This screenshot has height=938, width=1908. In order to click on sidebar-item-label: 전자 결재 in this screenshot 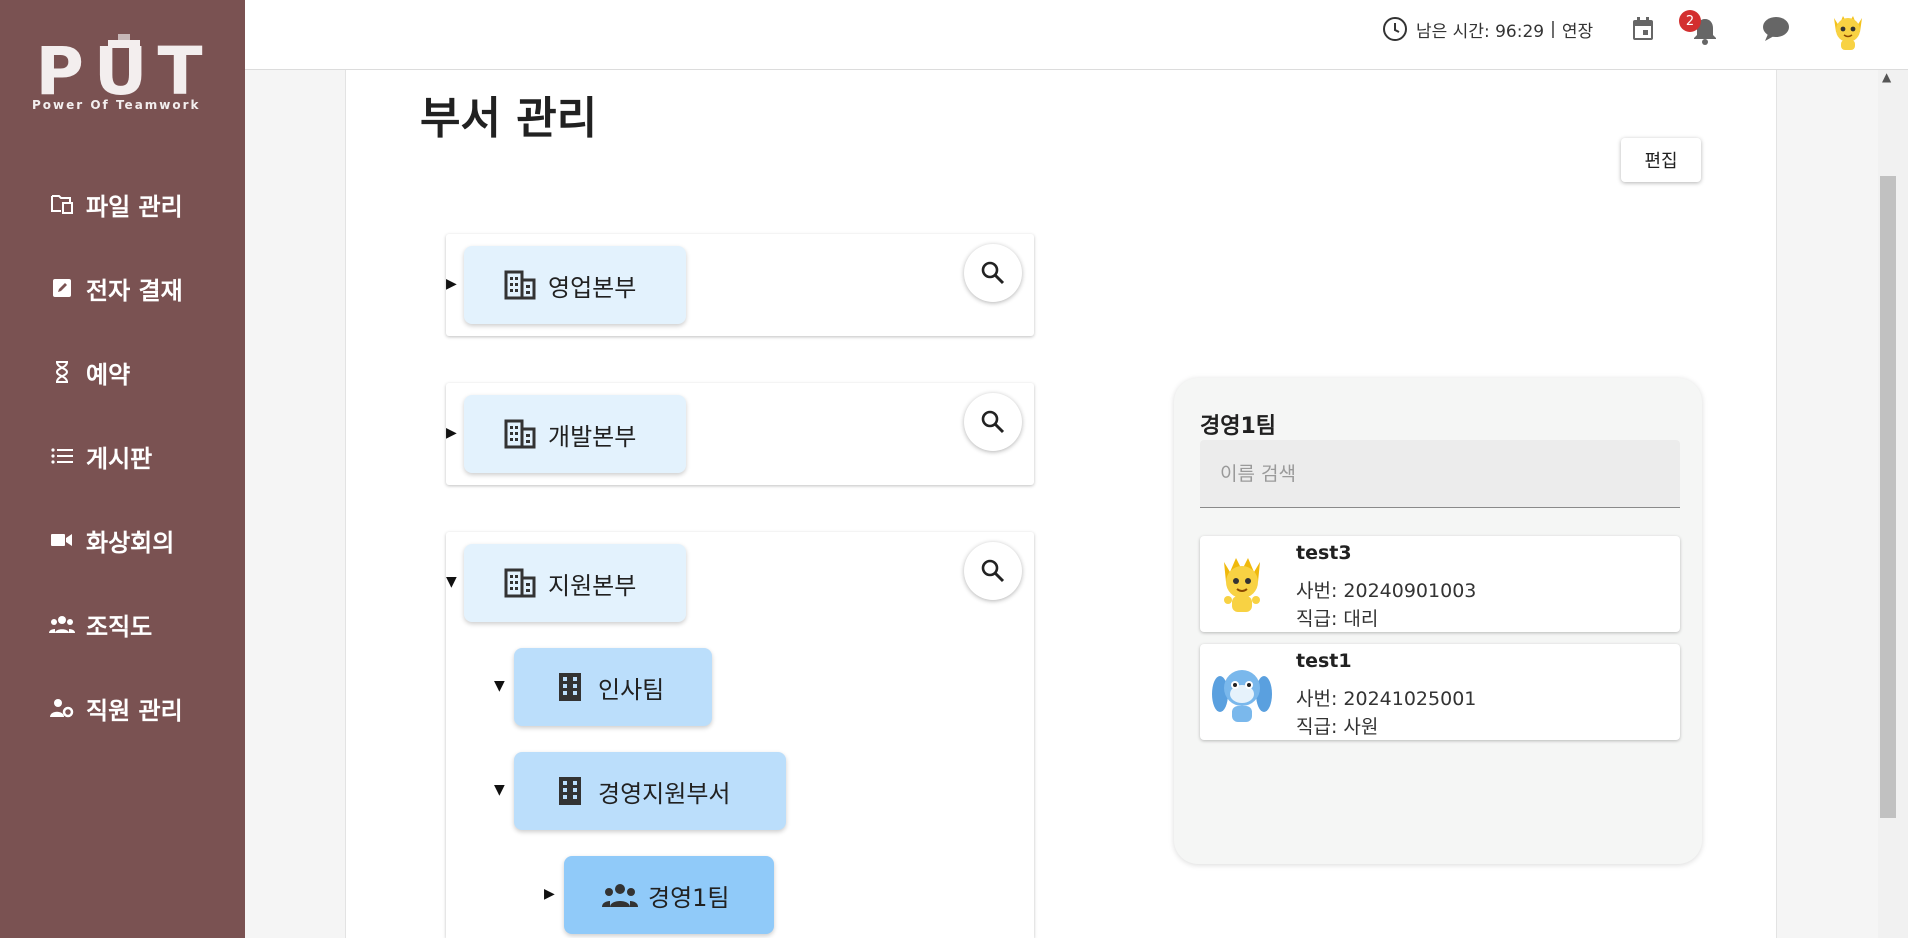, I will do `click(134, 290)`.